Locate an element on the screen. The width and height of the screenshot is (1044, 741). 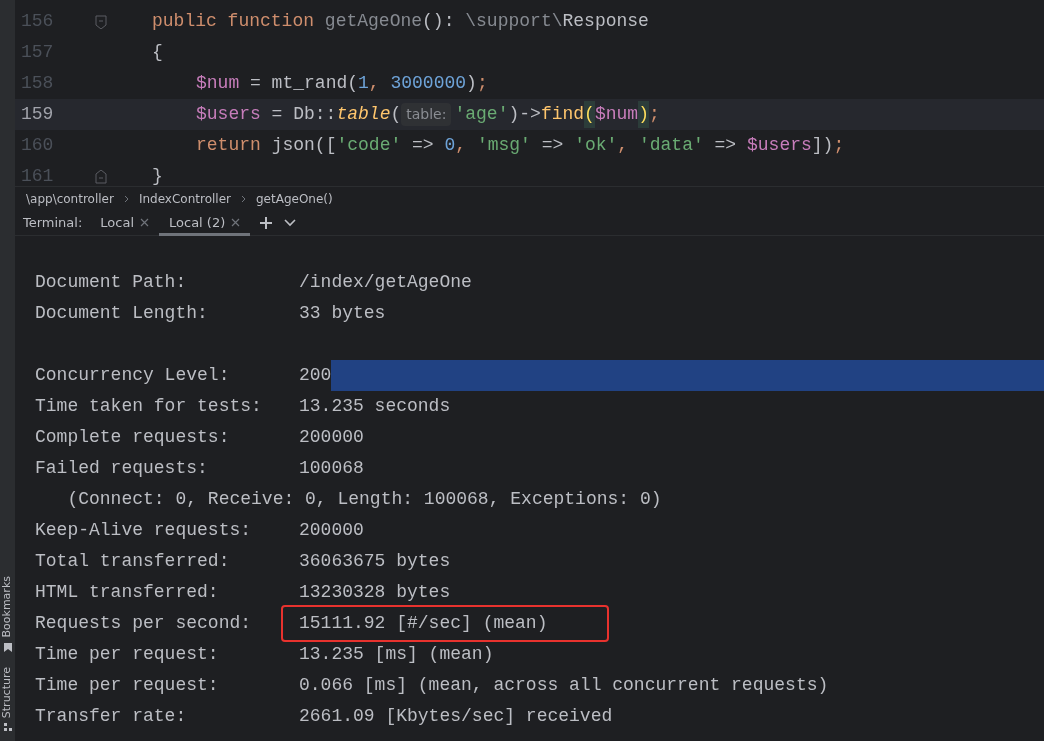
field-label: Requests per second: is located at coordinates (144, 623).